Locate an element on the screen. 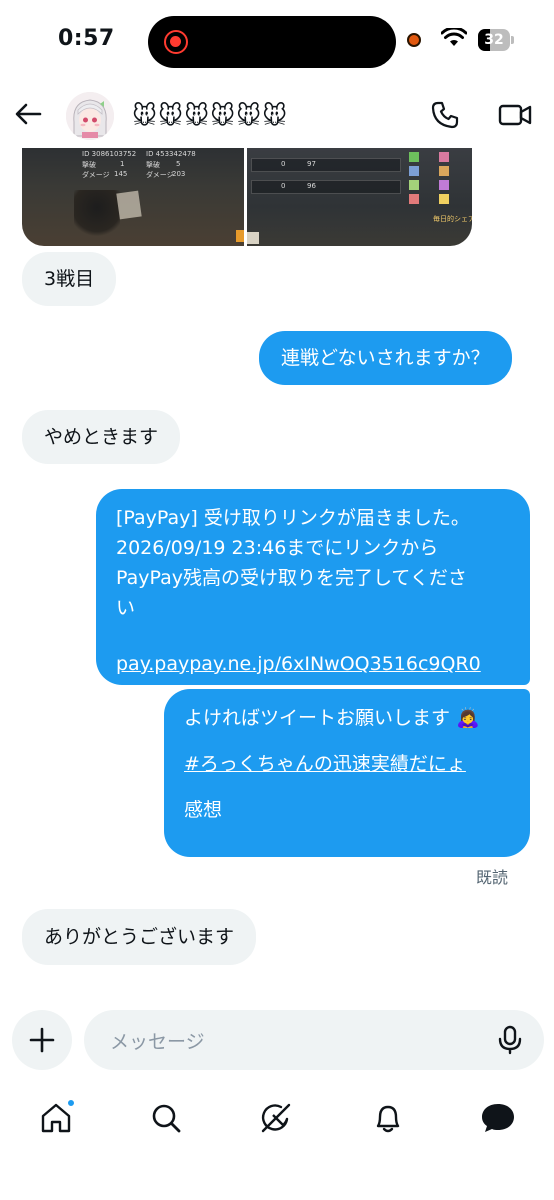  message-bubble-incoming: やめときます is located at coordinates (101, 437).